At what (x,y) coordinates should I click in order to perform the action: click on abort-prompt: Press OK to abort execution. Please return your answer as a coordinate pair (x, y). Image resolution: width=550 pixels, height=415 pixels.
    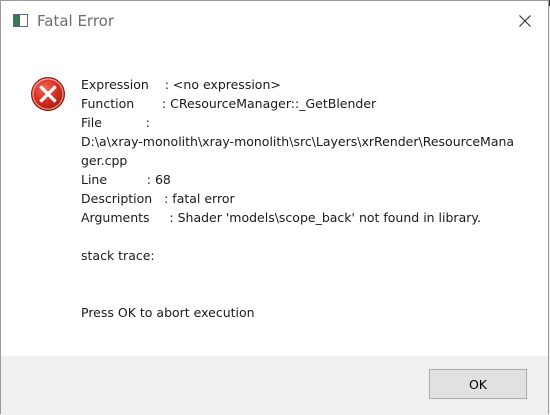
    Looking at the image, I should click on (168, 312).